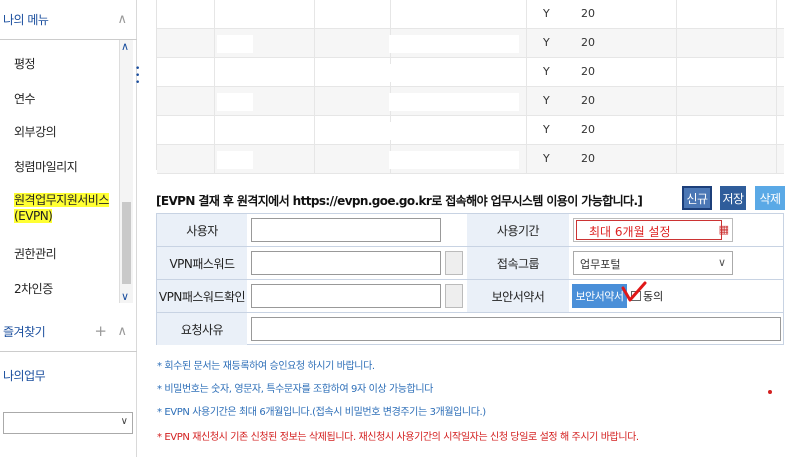  I want to click on checkmark-annotation-icon, so click(634, 291).